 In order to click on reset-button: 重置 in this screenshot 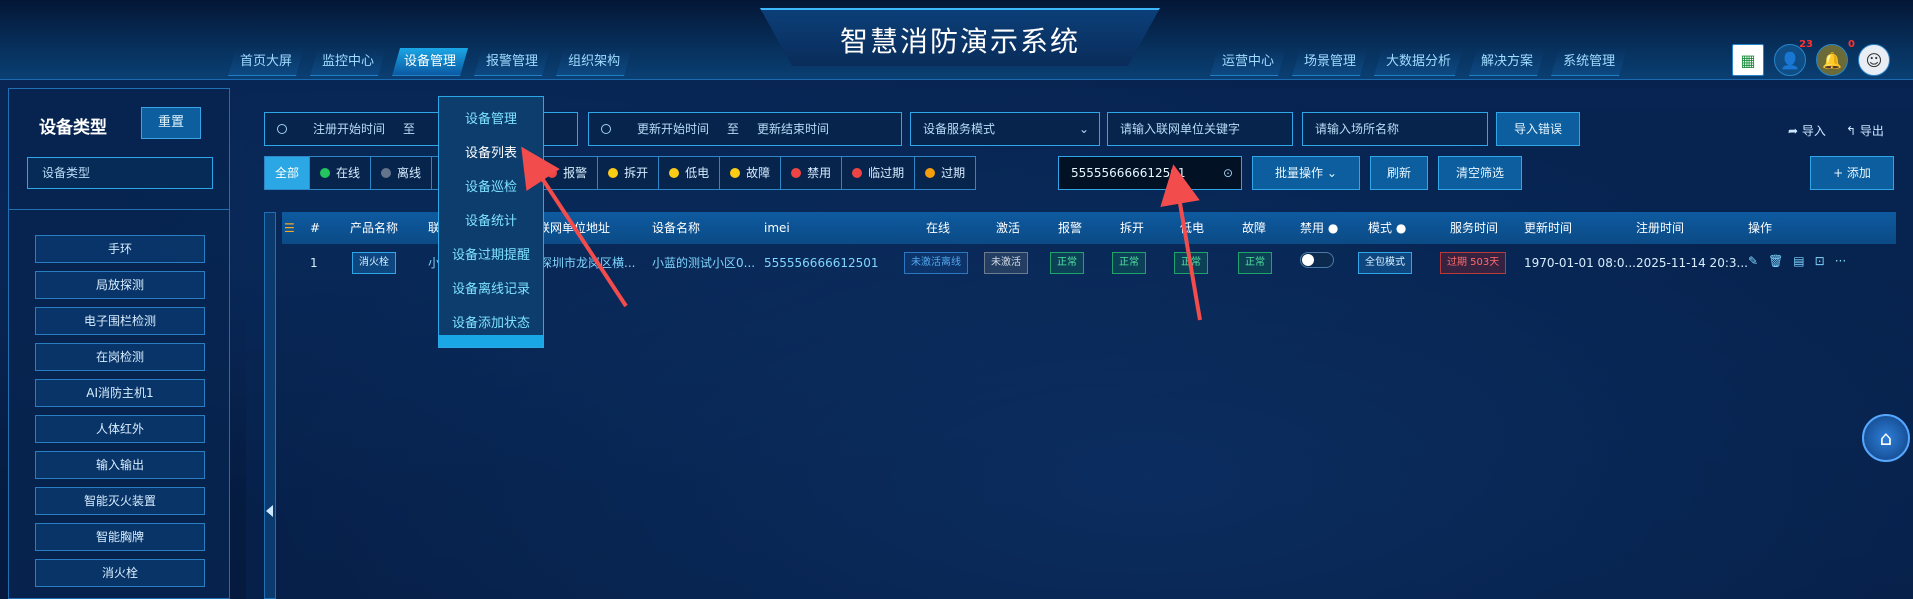, I will do `click(171, 123)`.